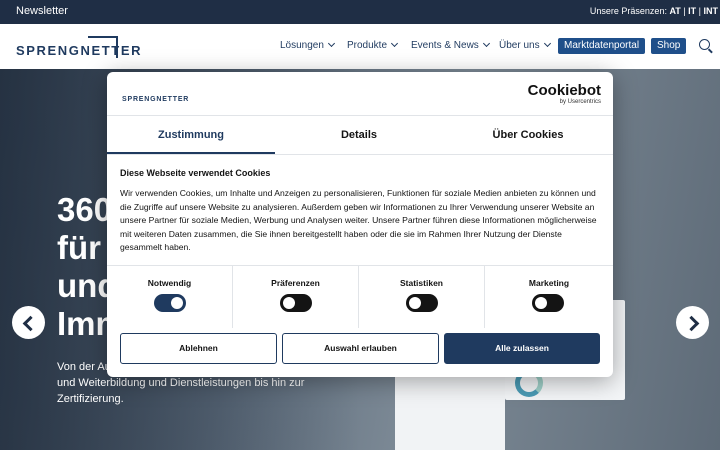  I want to click on carousel-next-arrow-icon, so click(692, 322).